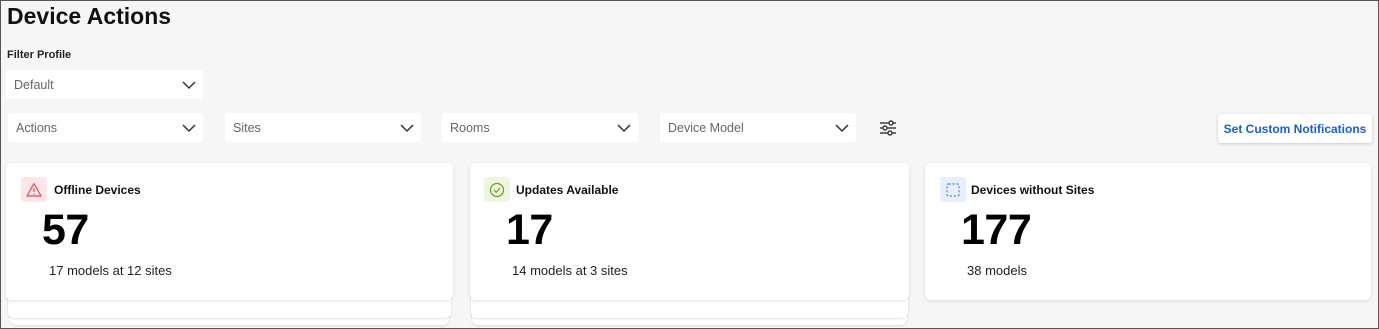  Describe the element at coordinates (34, 84) in the screenshot. I see `filter-profile-value: Default` at that location.